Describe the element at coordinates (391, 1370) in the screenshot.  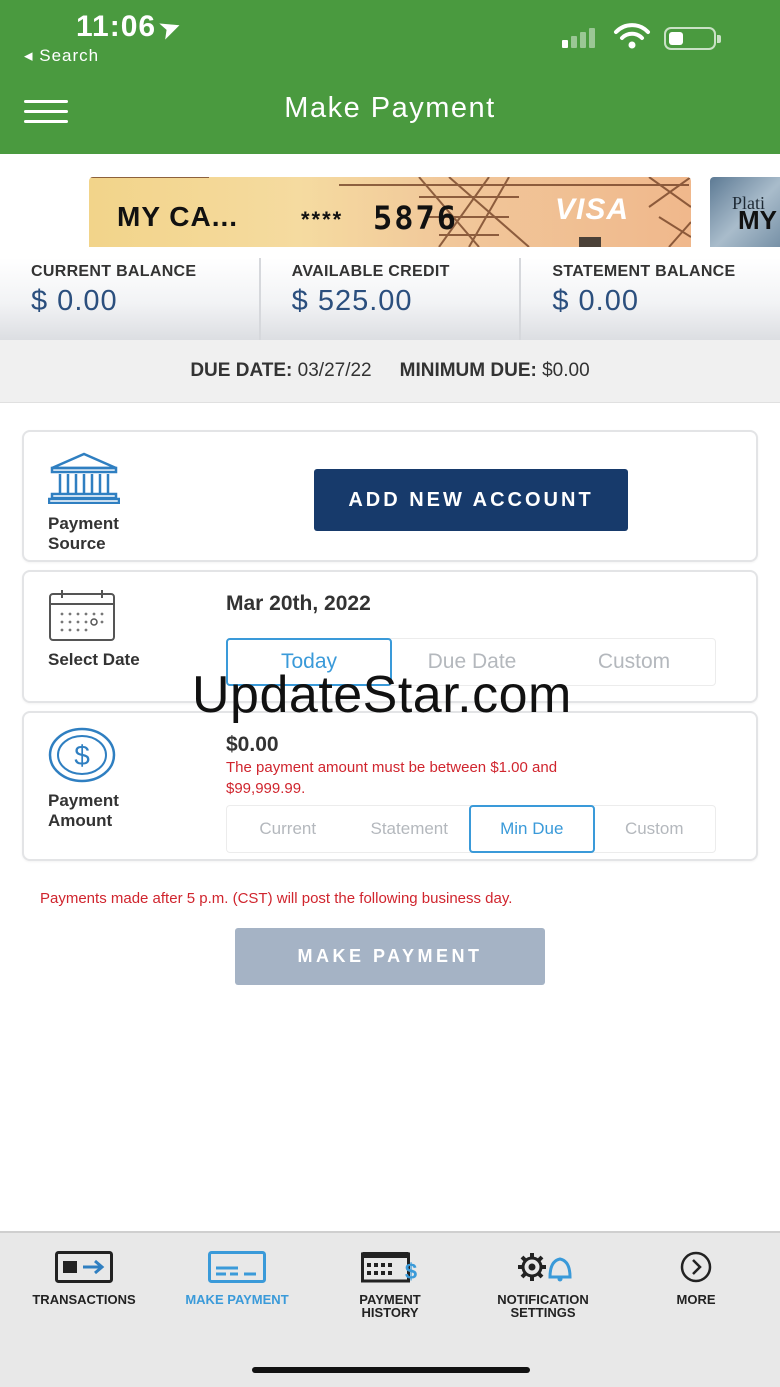
I see `home-indicator` at that location.